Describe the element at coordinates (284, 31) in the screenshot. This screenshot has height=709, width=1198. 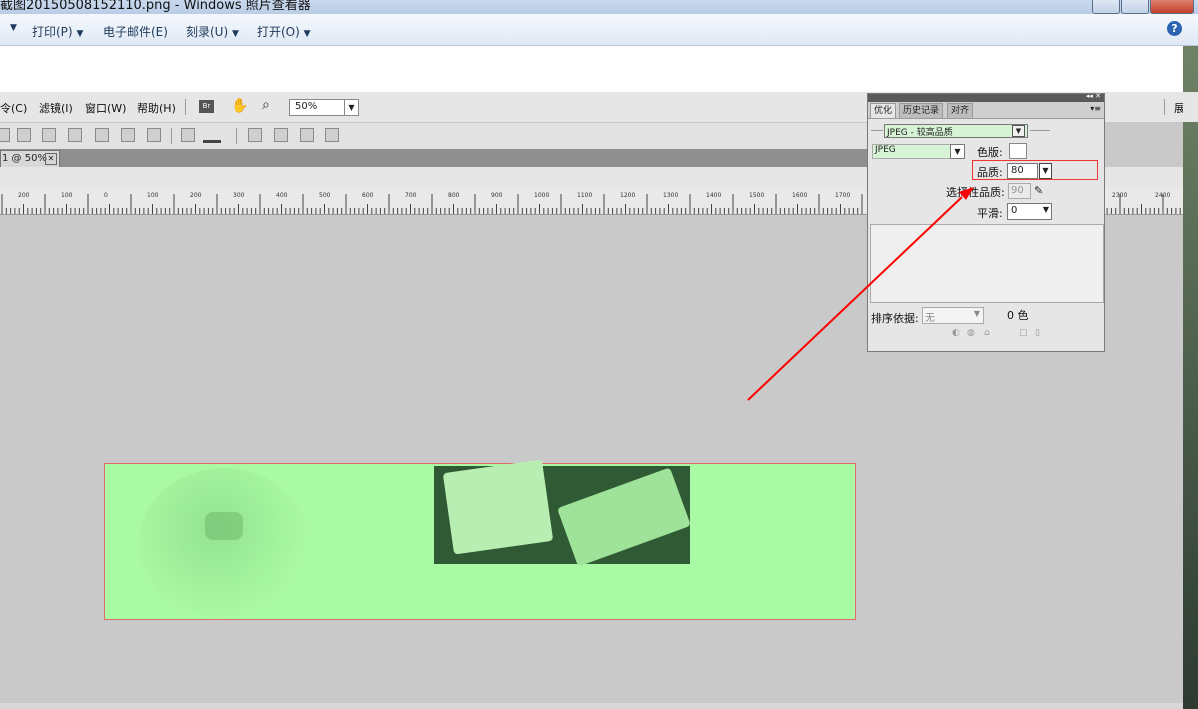
I see `open-menu: 打开(O) ▼` at that location.